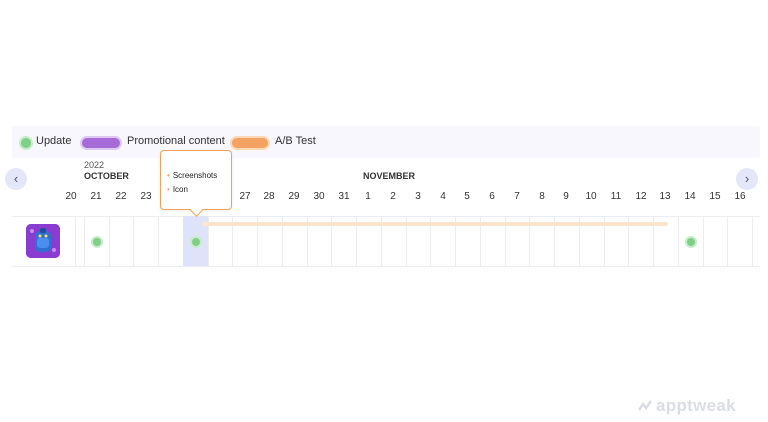 This screenshot has height=422, width=768. I want to click on day-label: 12, so click(641, 196).